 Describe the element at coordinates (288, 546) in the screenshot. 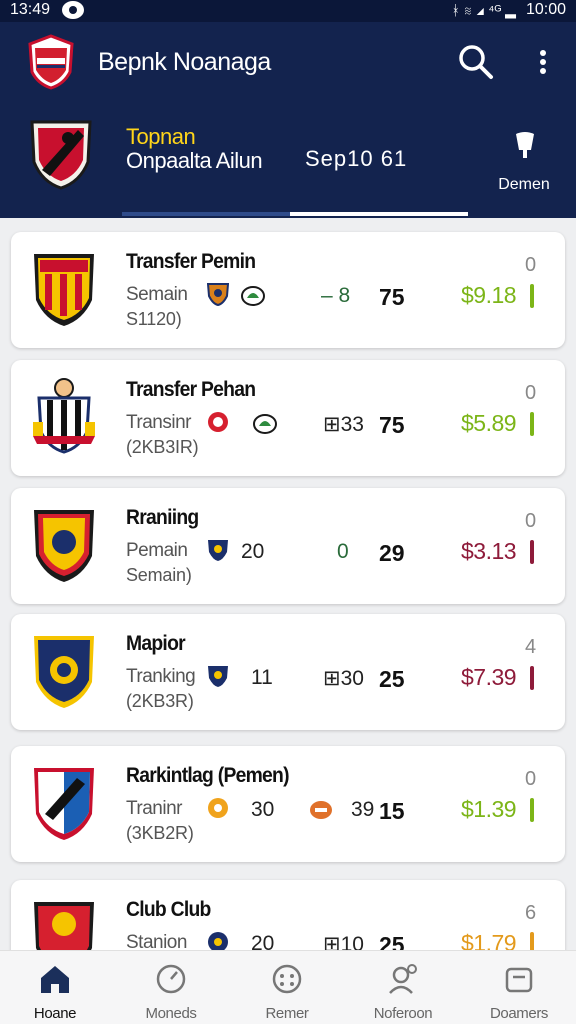

I see `list-item: Rraniing Pemain Semain) 20 0 29 $3.13 0` at that location.